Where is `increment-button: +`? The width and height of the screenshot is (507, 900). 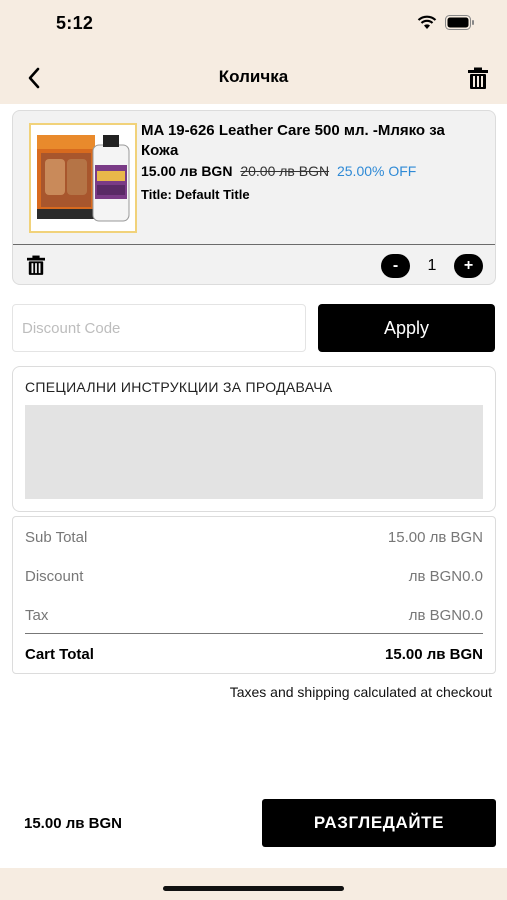
increment-button: + is located at coordinates (468, 266).